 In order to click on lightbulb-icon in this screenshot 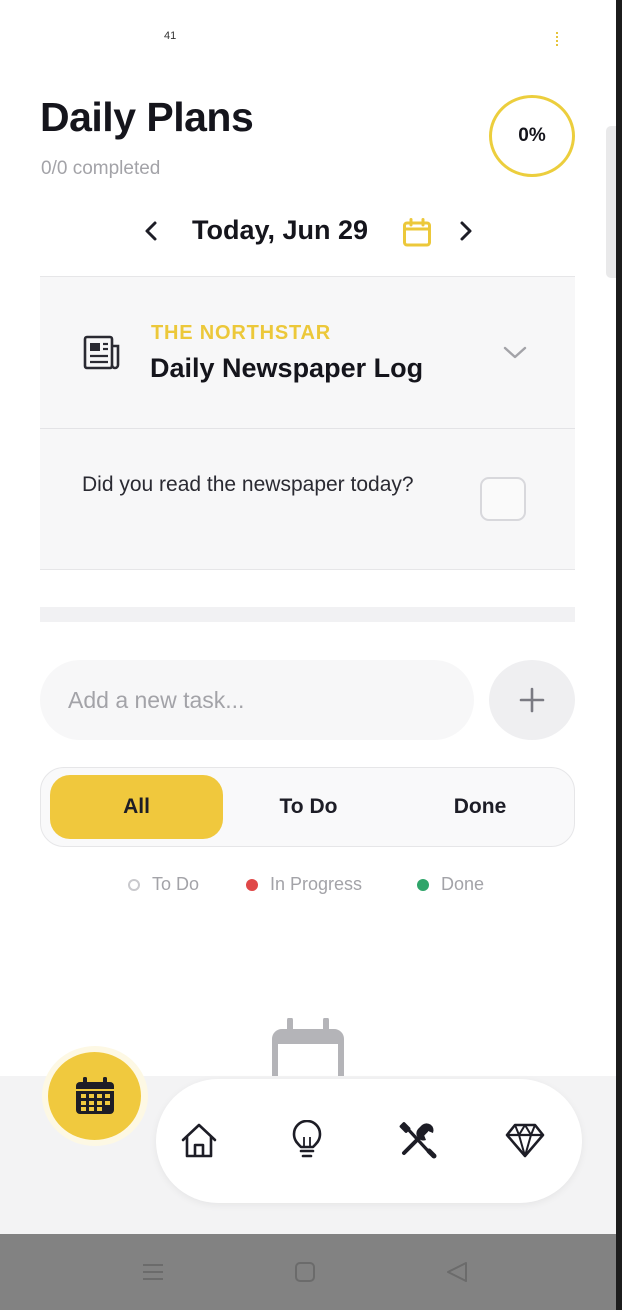, I will do `click(307, 1139)`.